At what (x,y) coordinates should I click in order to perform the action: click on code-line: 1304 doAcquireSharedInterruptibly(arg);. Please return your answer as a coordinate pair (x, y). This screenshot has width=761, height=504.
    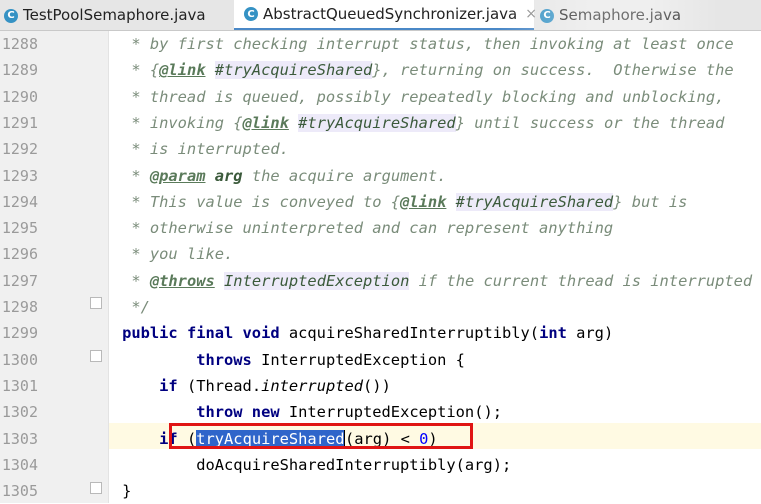
    Looking at the image, I should click on (380, 465).